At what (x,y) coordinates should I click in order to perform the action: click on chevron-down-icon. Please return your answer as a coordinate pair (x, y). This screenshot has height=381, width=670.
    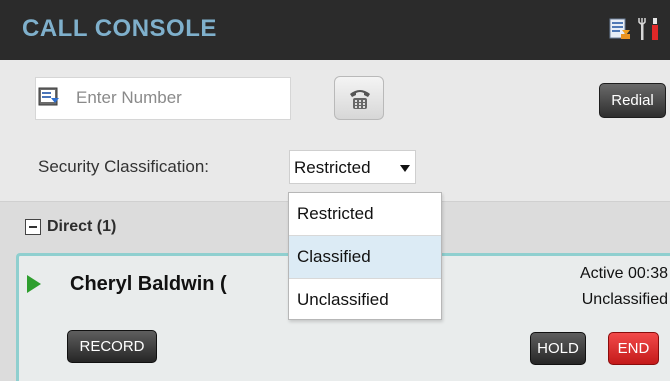
    Looking at the image, I should click on (405, 168).